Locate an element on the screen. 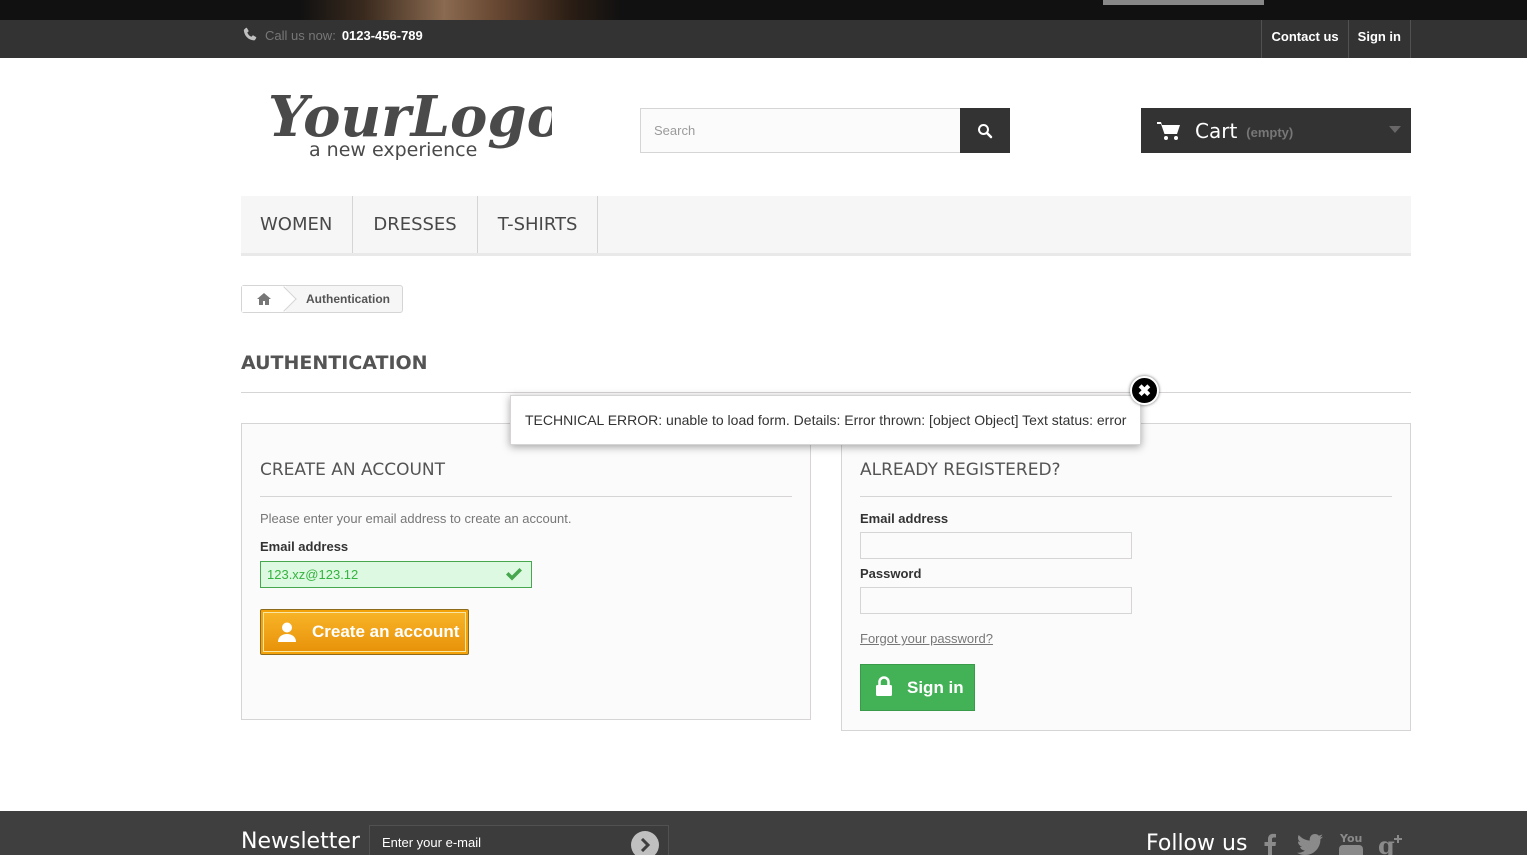 Image resolution: width=1527 pixels, height=855 pixels. create-email-field: 123.xz@123.12 is located at coordinates (396, 574).